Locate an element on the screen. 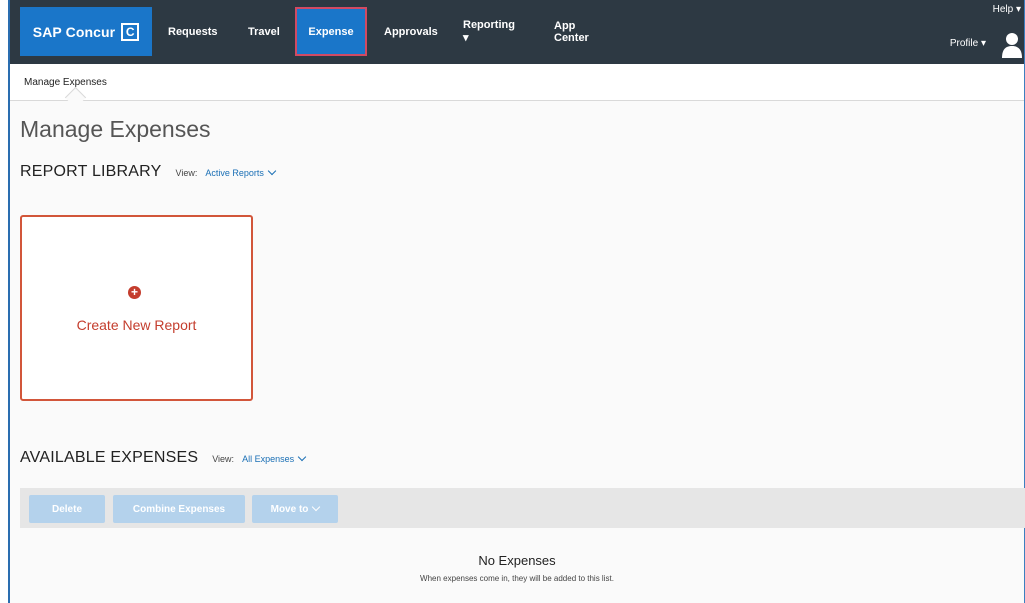  delete-button-label: Delete is located at coordinates (66, 509).